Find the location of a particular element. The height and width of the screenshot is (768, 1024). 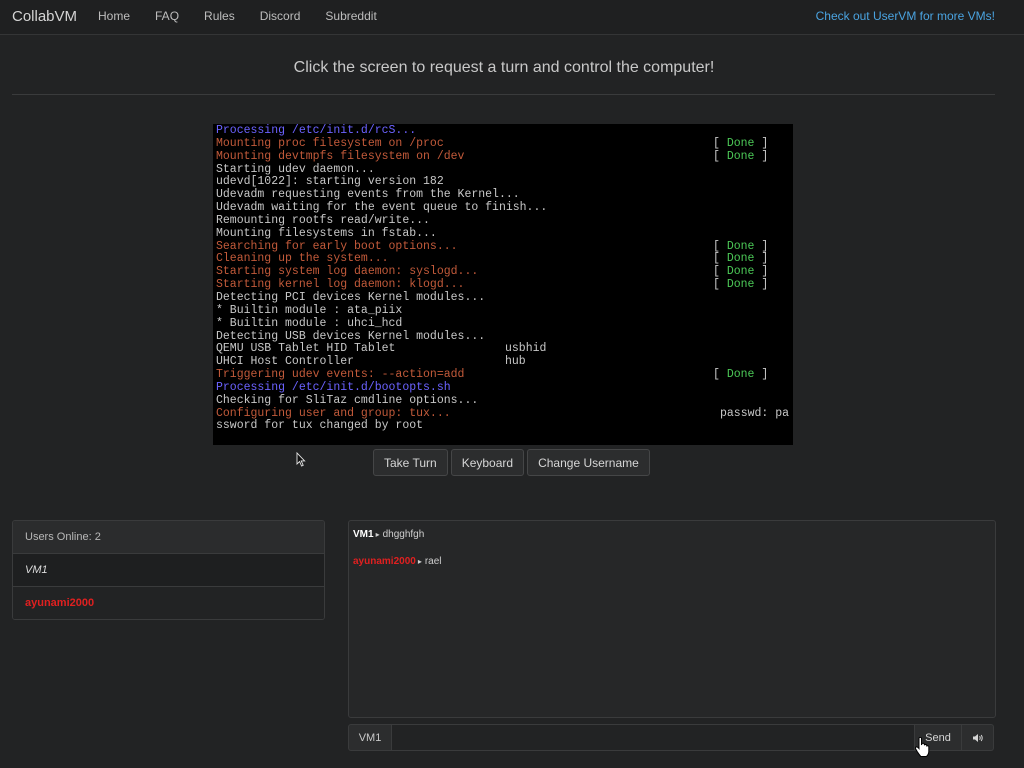

brand-link: CollabVM is located at coordinates (44, 16).